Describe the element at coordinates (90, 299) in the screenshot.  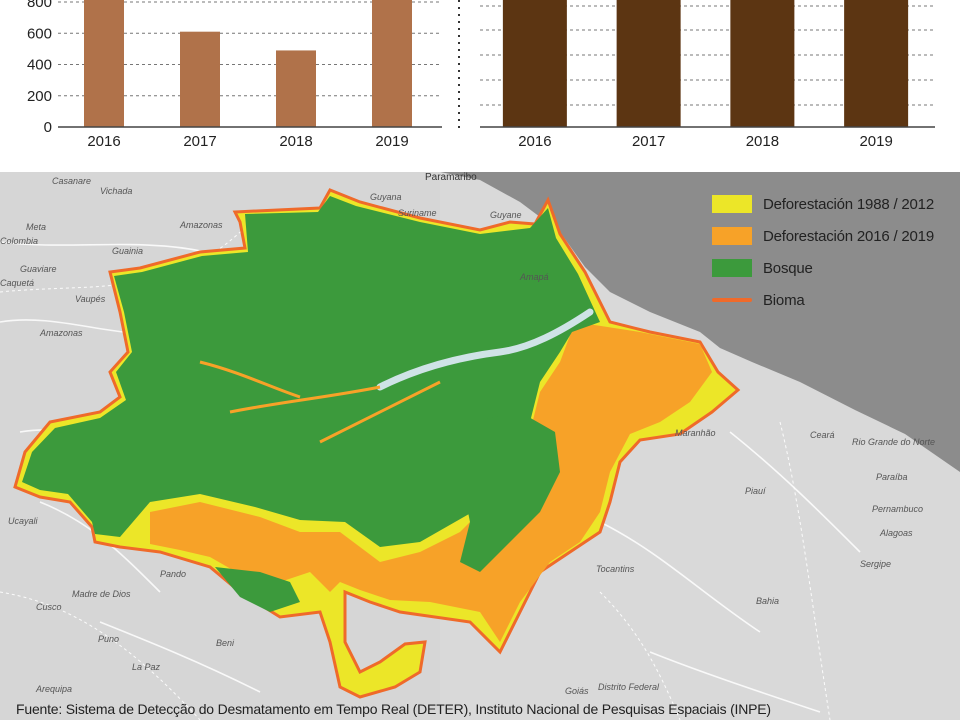
I see `place-label: Vaupés` at that location.